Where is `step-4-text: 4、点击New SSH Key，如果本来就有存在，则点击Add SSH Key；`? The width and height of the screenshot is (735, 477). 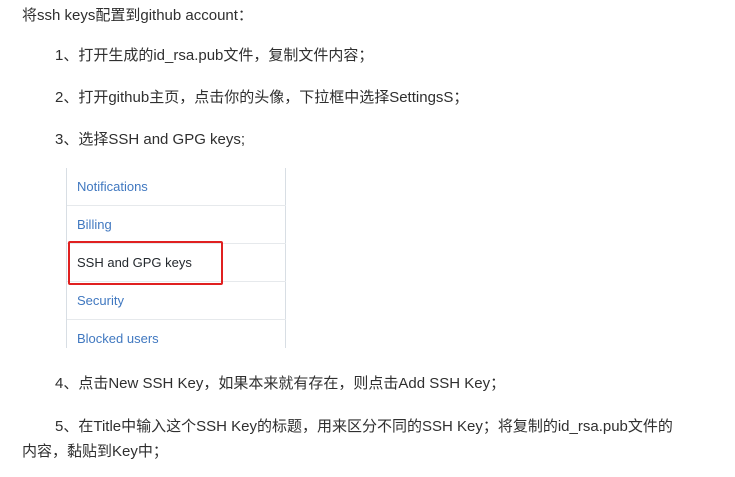 step-4-text: 4、点击New SSH Key，如果本来就有存在，则点击Add SSH Key； is located at coordinates (280, 383).